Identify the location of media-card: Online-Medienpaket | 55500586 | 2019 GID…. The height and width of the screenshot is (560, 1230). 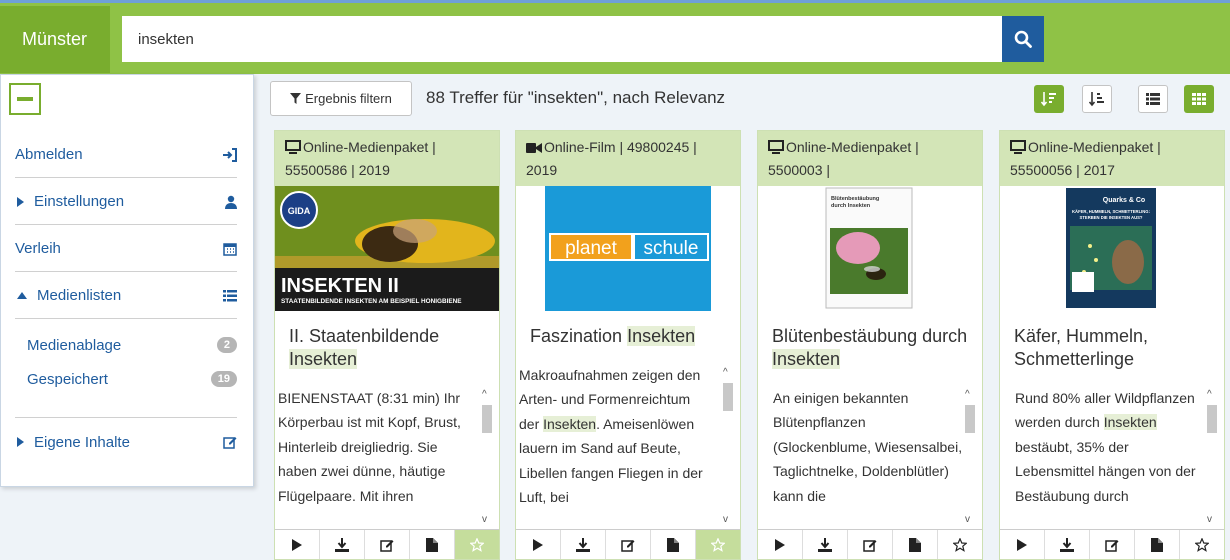
(387, 345).